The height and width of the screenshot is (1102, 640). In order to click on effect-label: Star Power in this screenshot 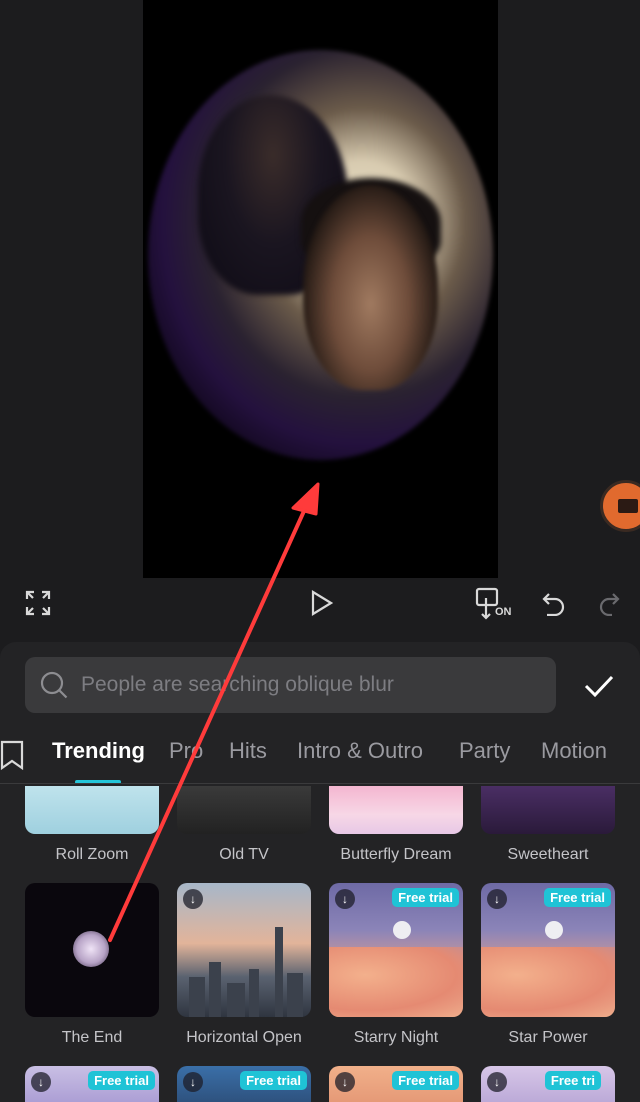, I will do `click(548, 1037)`.